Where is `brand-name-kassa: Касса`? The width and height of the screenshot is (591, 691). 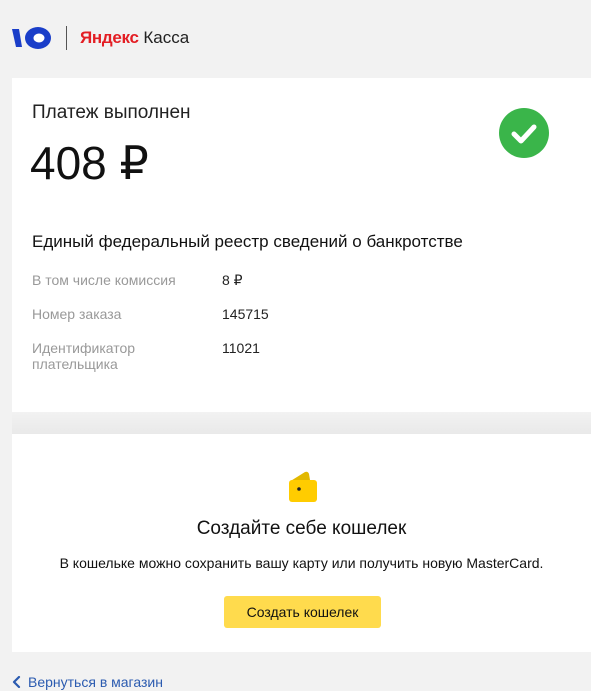
brand-name-kassa: Касса is located at coordinates (166, 37).